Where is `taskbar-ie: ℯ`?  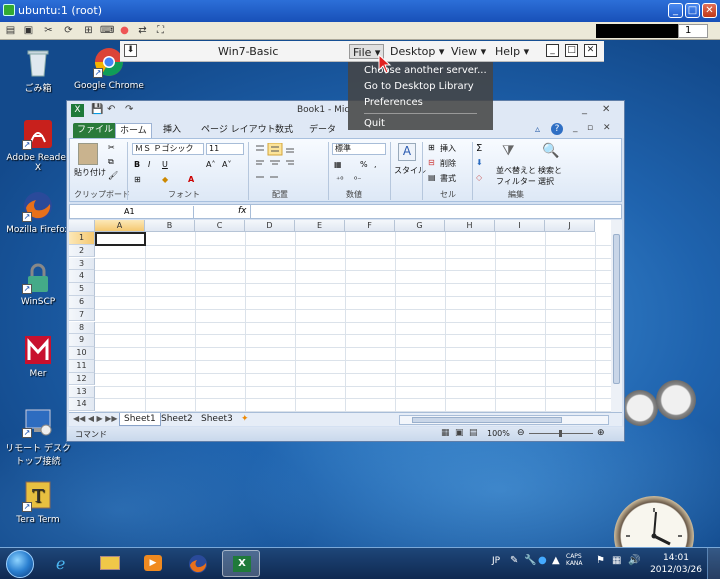
taskbar-ie: ℯ is located at coordinates (65, 563).